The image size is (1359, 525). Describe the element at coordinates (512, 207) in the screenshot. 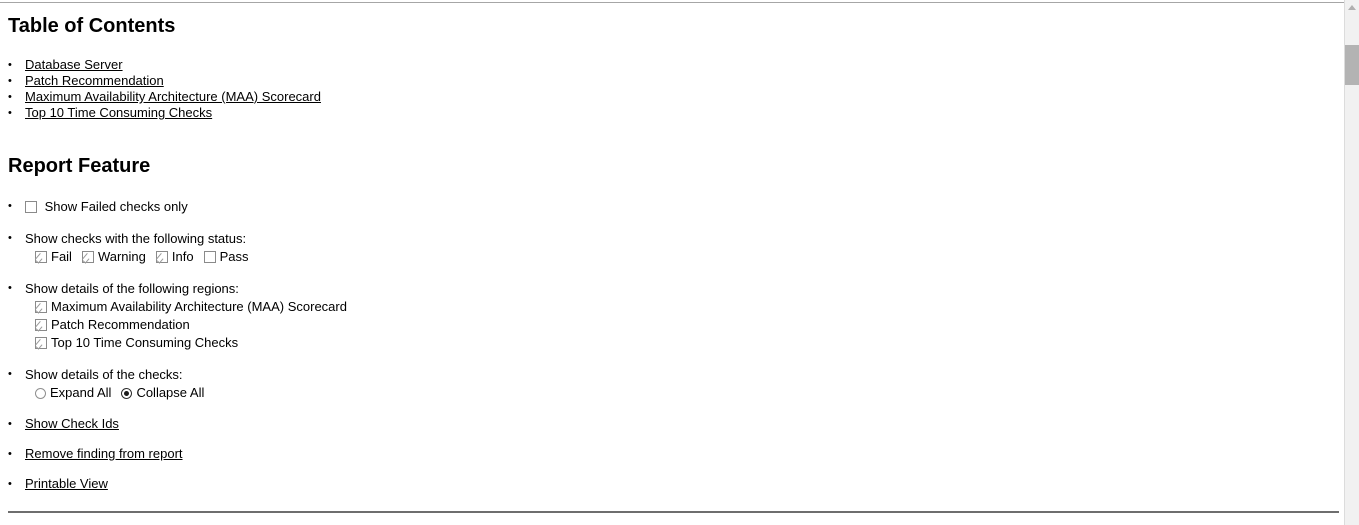

I see `show-failed-only-row: Show Failed checks only` at that location.